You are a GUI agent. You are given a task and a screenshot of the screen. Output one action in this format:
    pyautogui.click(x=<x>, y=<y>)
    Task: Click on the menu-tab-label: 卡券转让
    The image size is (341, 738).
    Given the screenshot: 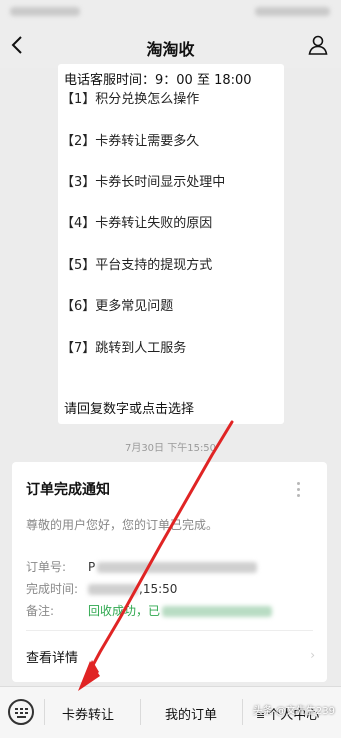 What is the action you would take?
    pyautogui.click(x=88, y=715)
    